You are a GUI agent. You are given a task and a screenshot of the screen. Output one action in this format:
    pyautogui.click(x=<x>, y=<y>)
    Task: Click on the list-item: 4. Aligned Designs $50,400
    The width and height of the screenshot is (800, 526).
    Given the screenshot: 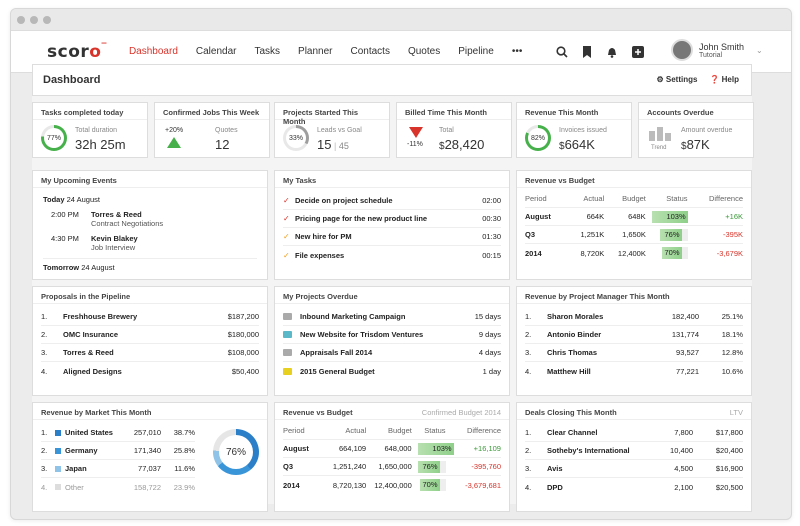 What is the action you would take?
    pyautogui.click(x=150, y=371)
    